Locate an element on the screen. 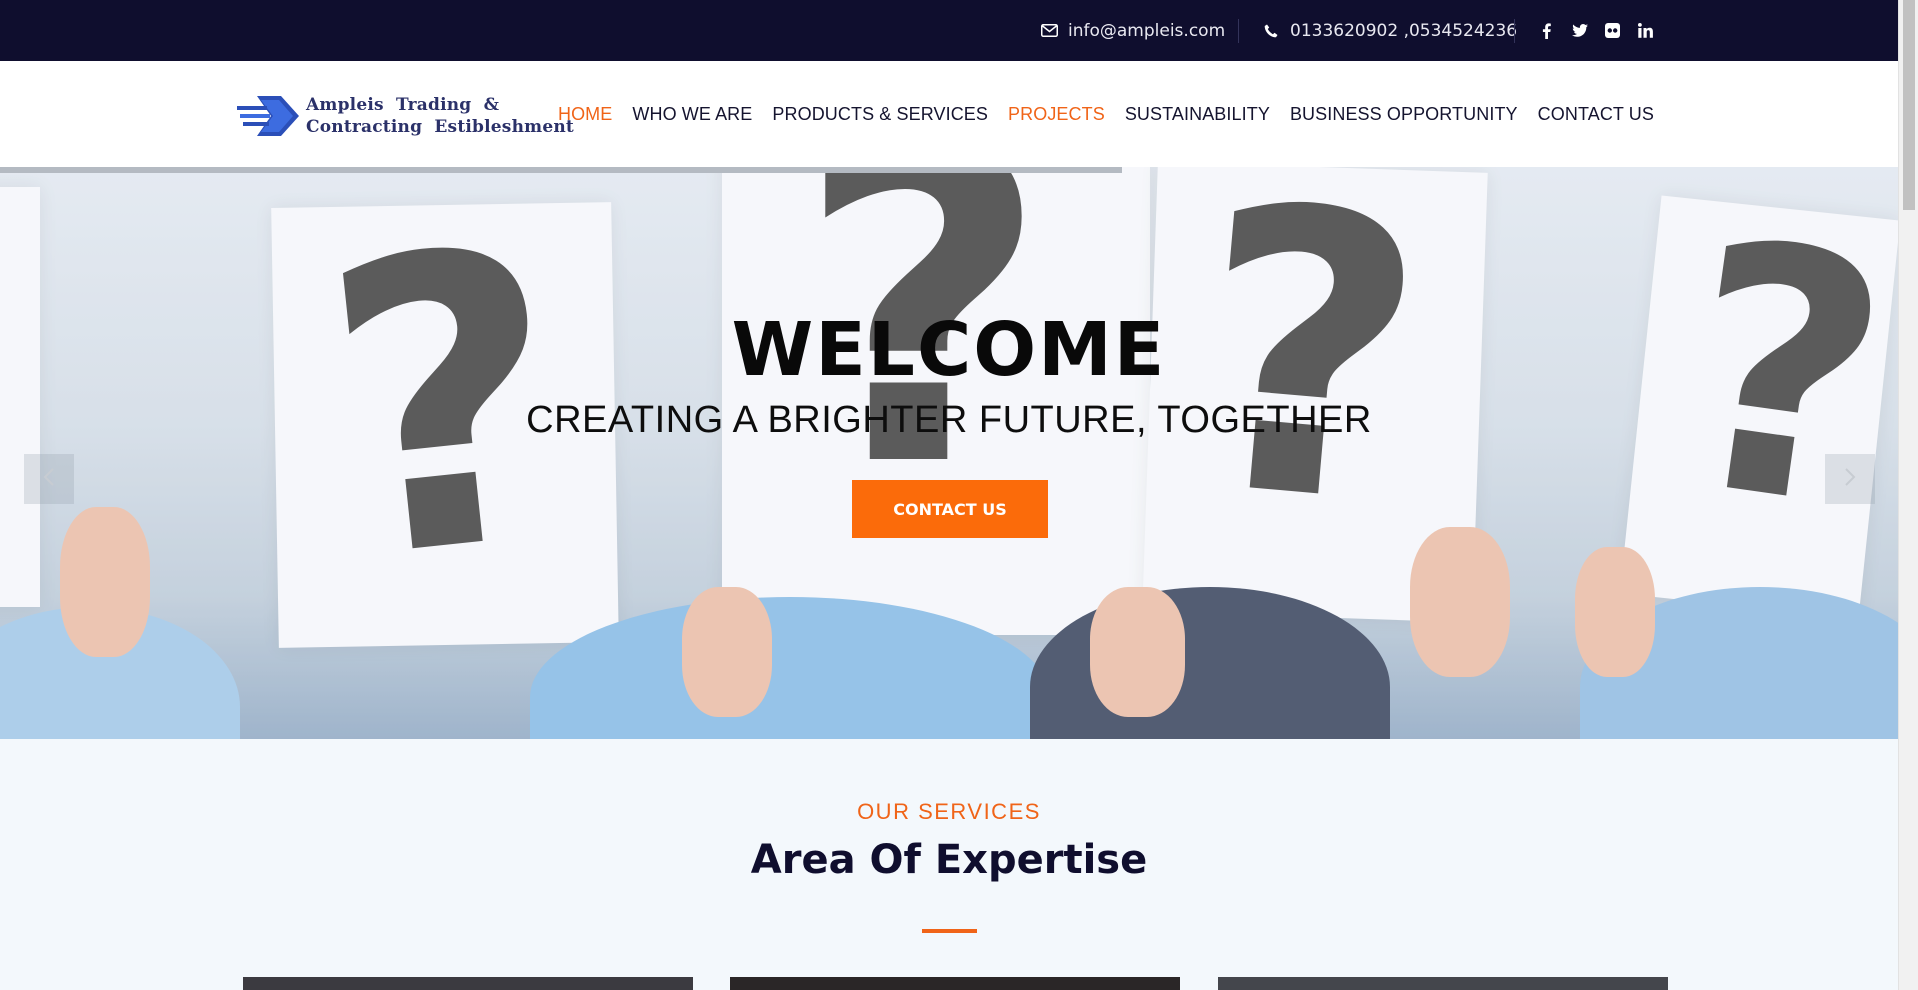 This screenshot has width=1918, height=990. linkedin-icon is located at coordinates (1645, 30).